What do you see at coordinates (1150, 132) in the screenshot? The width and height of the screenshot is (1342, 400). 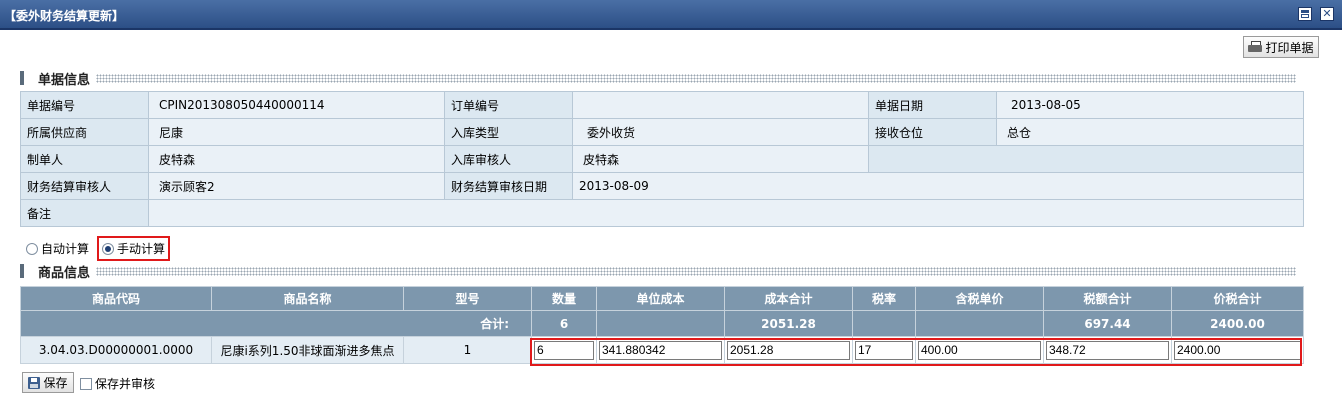 I see `warehouse-value: 总仓` at bounding box center [1150, 132].